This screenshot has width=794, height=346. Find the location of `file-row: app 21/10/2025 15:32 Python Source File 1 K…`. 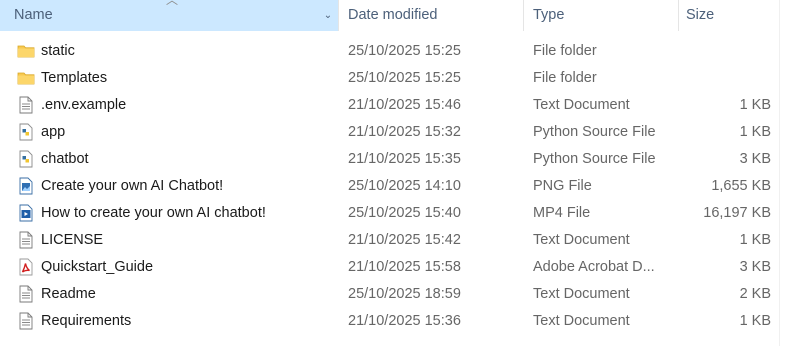

file-row: app 21/10/2025 15:32 Python Source File 1 K… is located at coordinates (389, 132).